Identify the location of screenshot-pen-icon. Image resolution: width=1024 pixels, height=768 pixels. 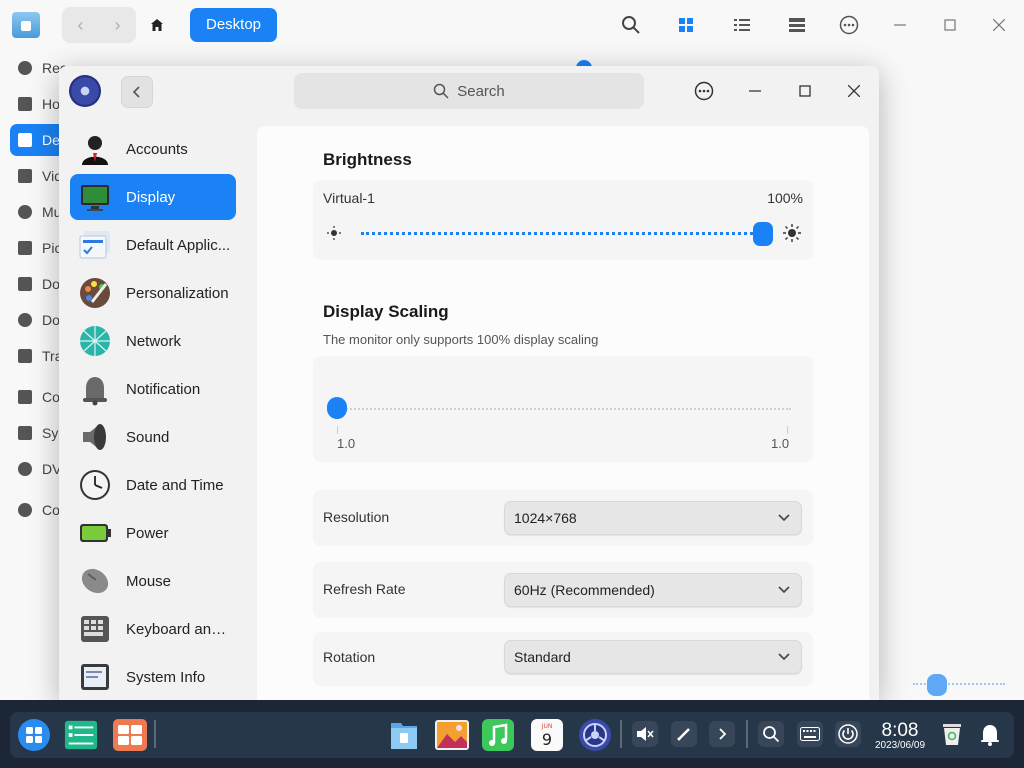
(684, 734).